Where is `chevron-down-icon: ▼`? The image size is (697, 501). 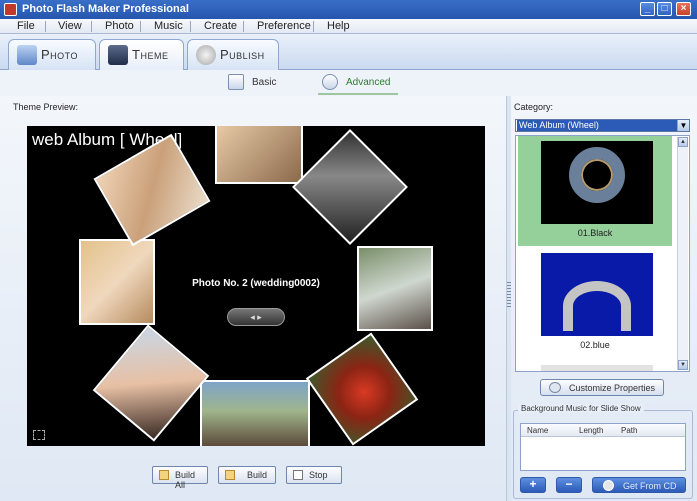
chevron-down-icon: ▼ is located at coordinates (683, 125).